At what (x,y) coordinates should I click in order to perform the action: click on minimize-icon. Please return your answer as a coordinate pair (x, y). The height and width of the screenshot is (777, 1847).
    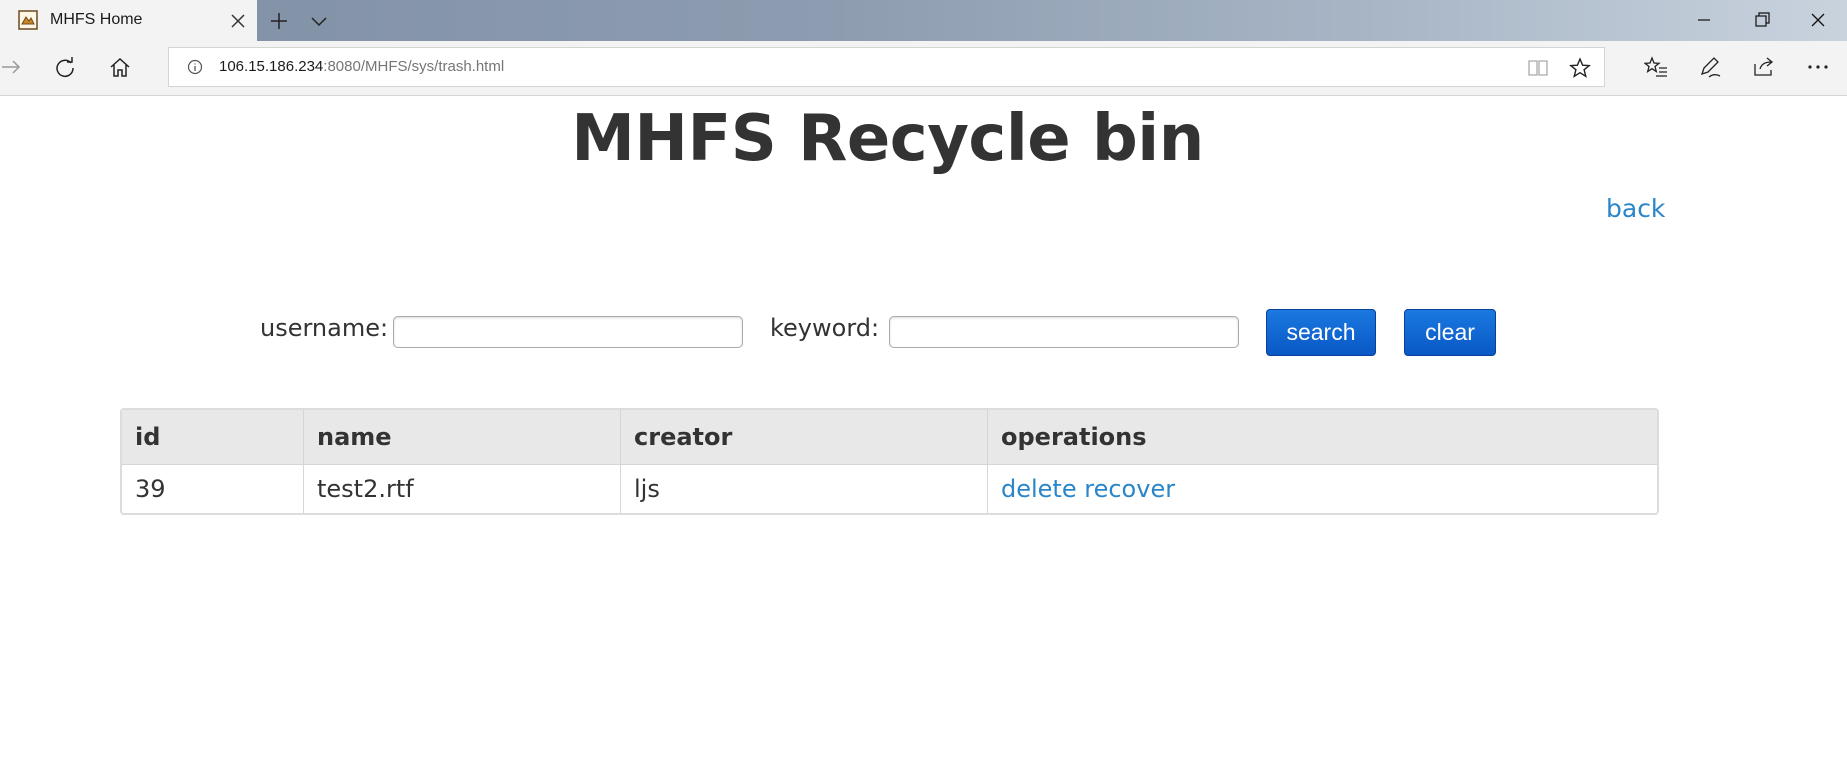
    Looking at the image, I should click on (1704, 20).